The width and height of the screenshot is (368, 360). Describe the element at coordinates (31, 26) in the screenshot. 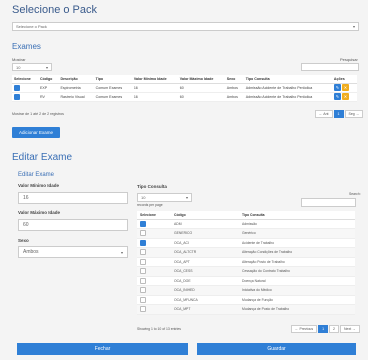

I see `pack-select-value: Selecione o Pack` at that location.